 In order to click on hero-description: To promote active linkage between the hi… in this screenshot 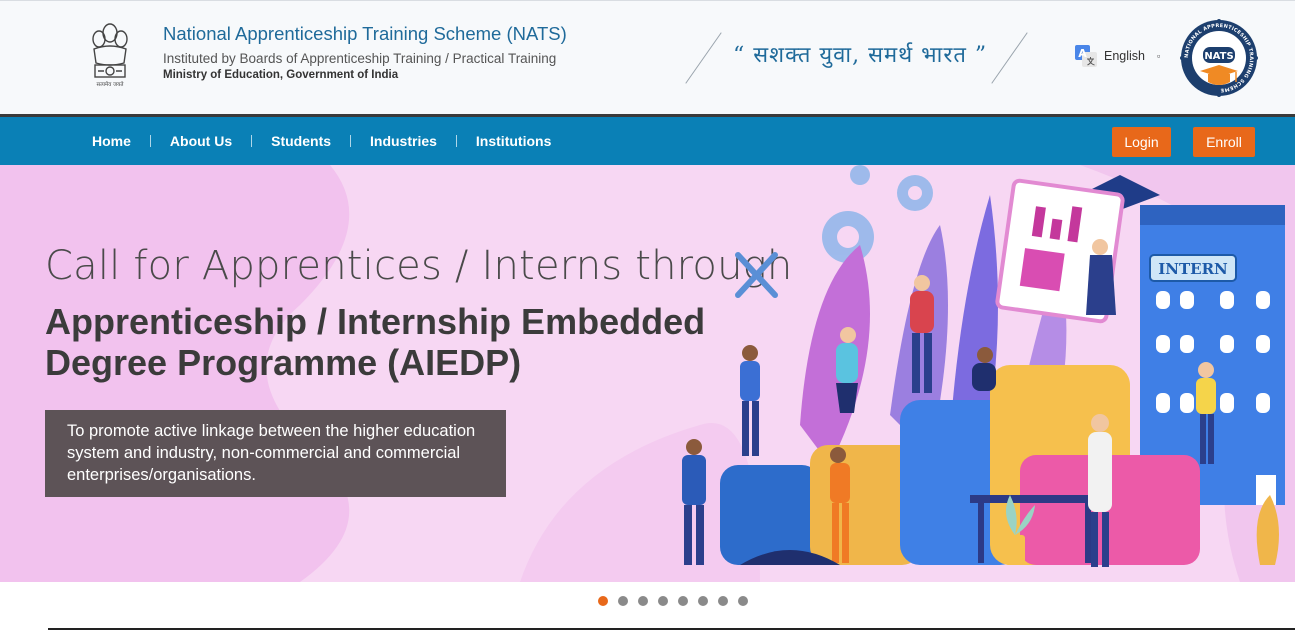, I will do `click(271, 453)`.